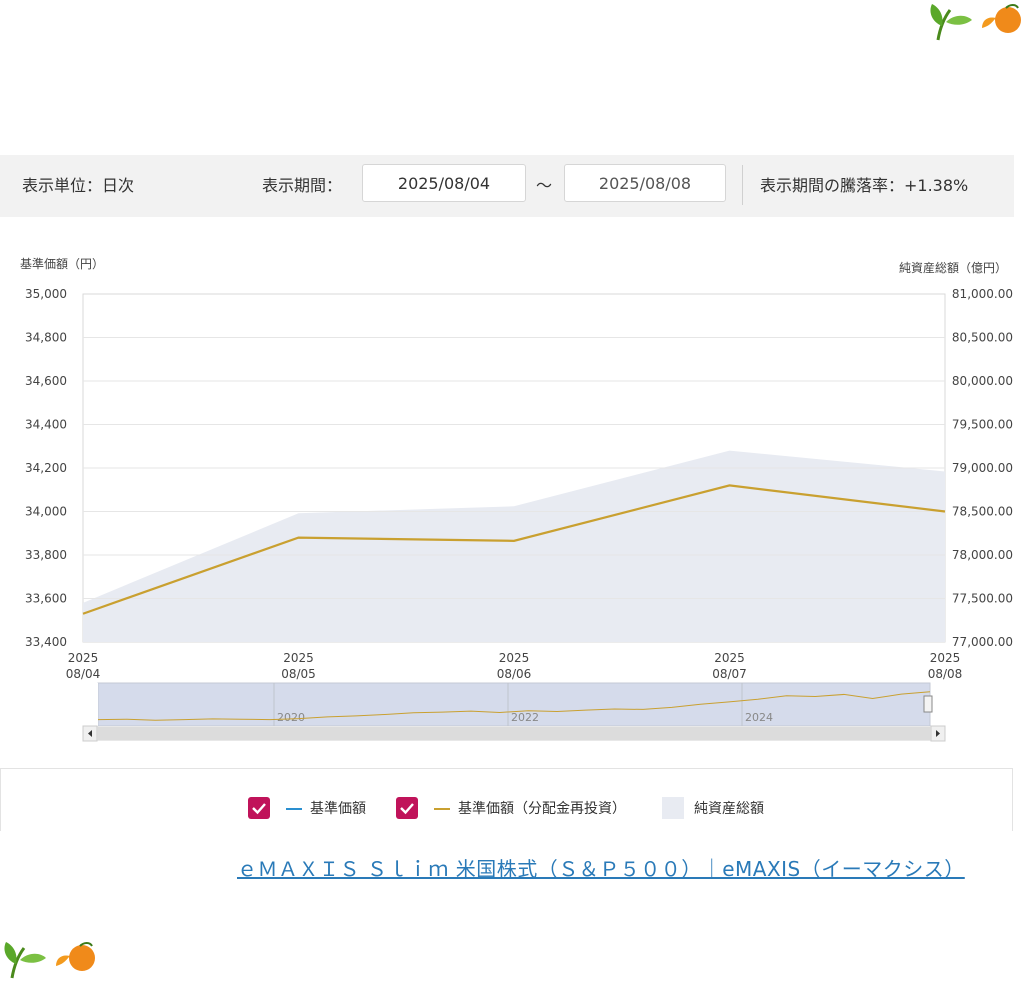 The width and height of the screenshot is (1024, 985). I want to click on display-period-label: 表示期間：, so click(302, 185).